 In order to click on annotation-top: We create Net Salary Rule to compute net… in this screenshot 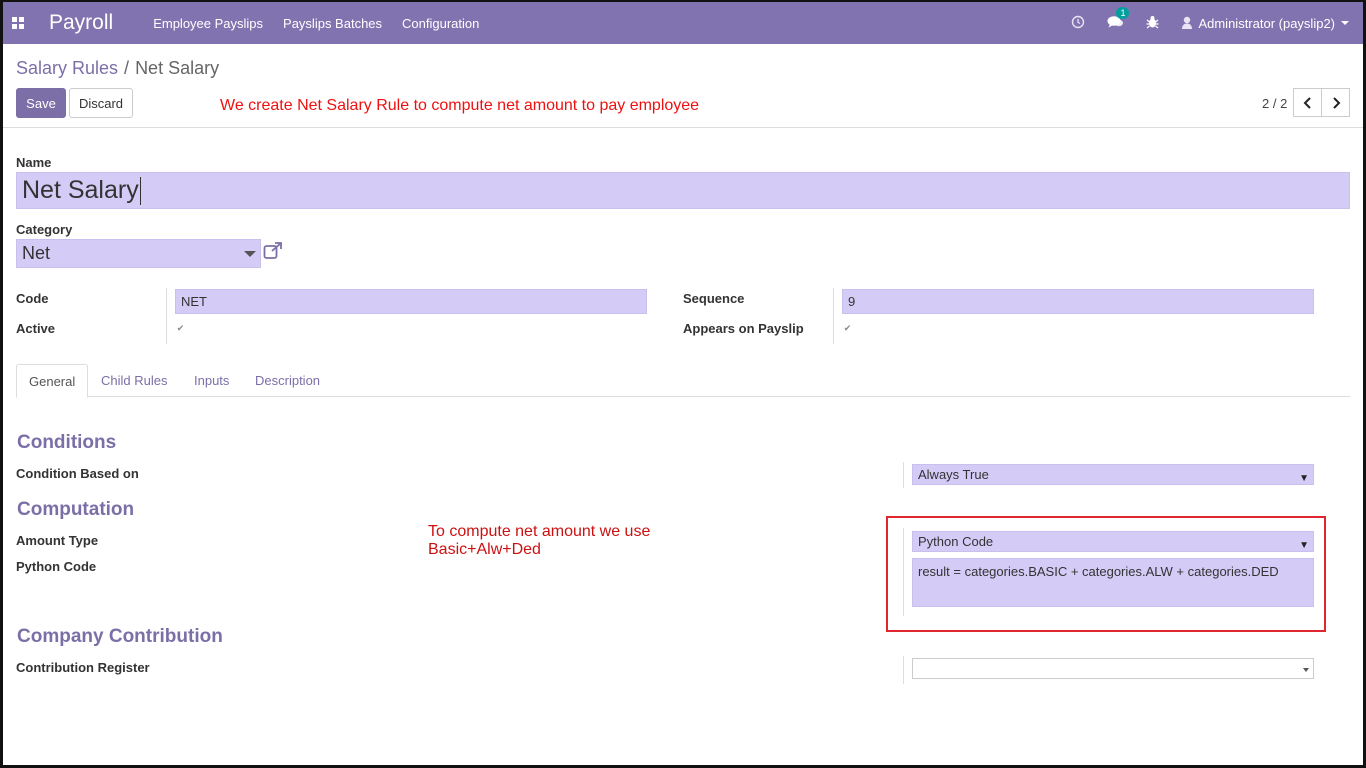, I will do `click(460, 105)`.